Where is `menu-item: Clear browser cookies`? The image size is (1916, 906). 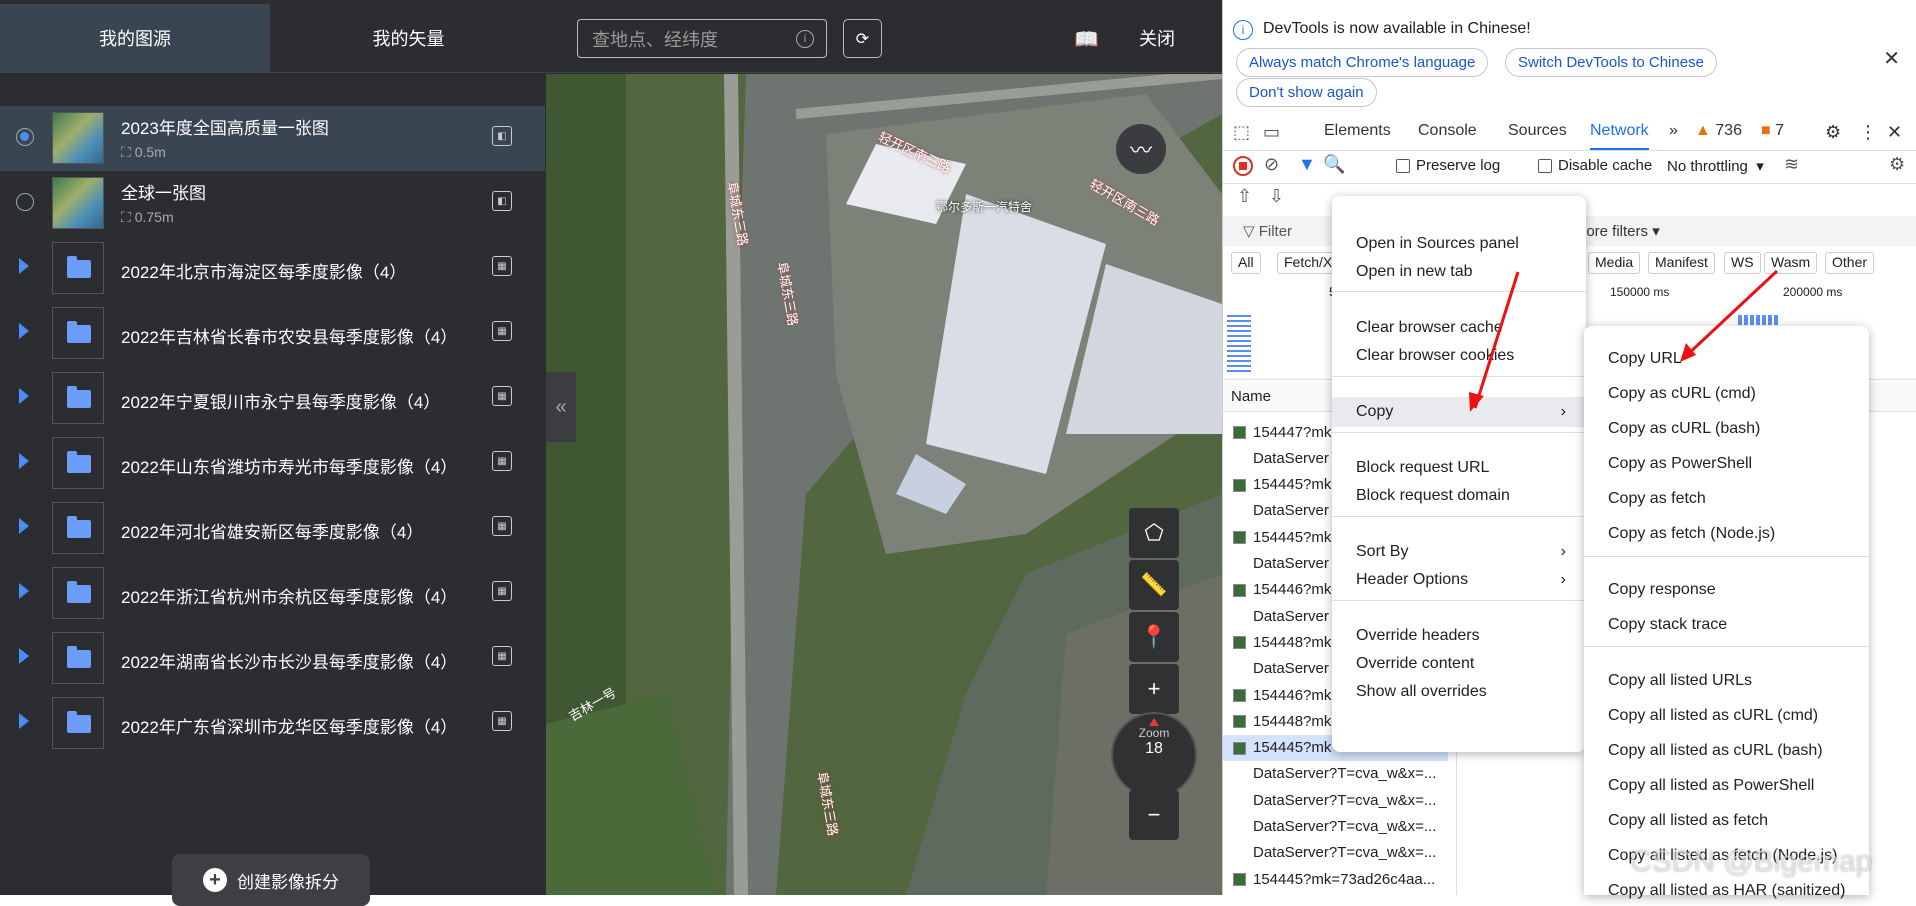 menu-item: Clear browser cookies is located at coordinates (1459, 356).